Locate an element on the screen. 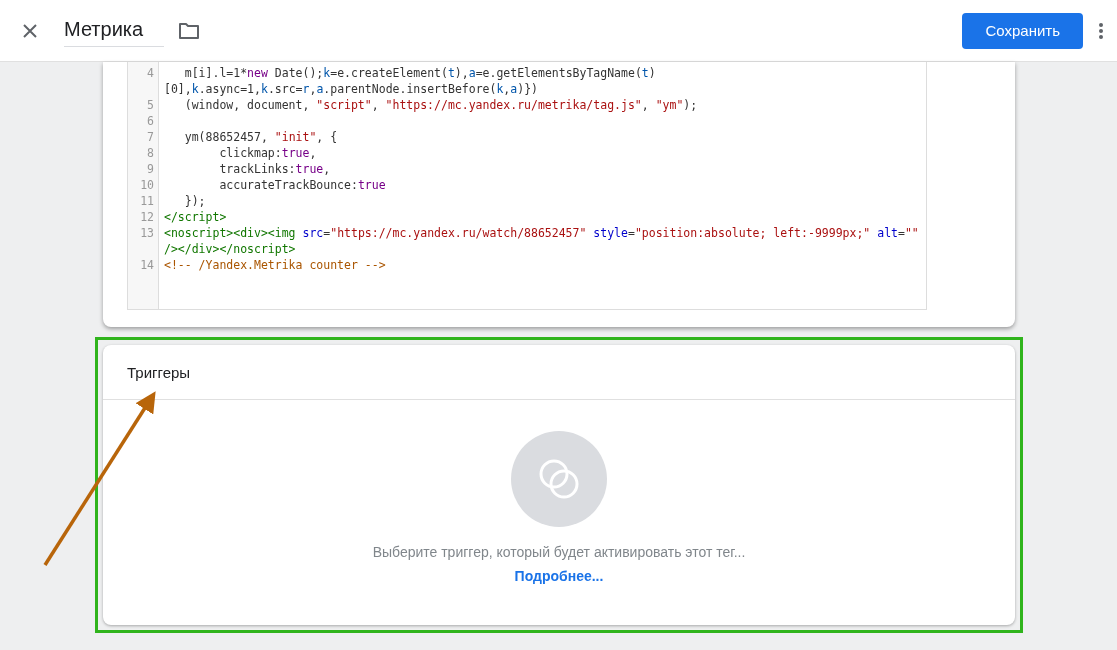 This screenshot has width=1117, height=650. code-line: /></div></noscript> is located at coordinates (230, 249).